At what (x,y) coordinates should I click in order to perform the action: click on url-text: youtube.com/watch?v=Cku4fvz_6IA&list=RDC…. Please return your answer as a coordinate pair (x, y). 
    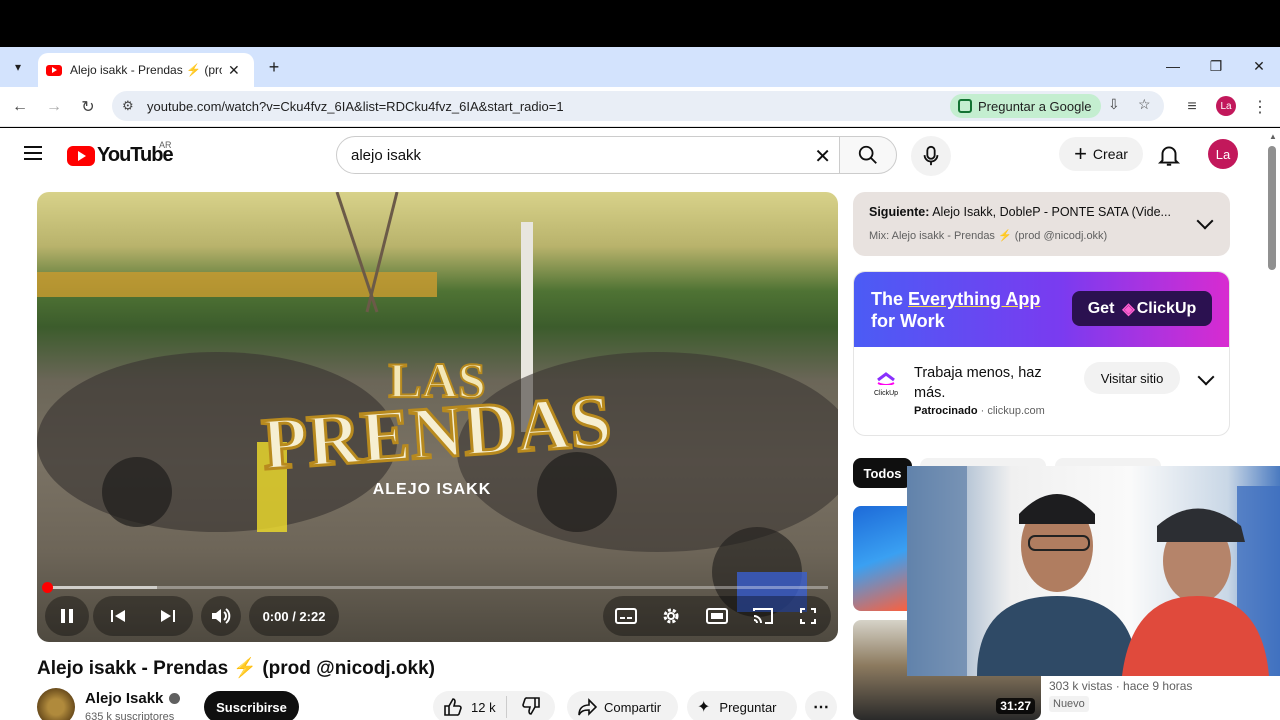
    Looking at the image, I should click on (355, 106).